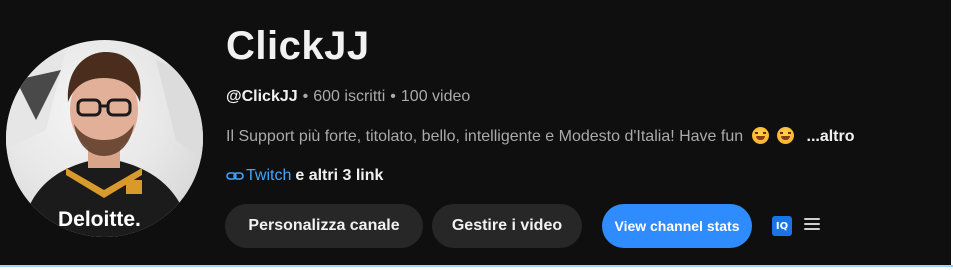 Image resolution: width=953 pixels, height=270 pixels. What do you see at coordinates (435, 96) in the screenshot?
I see `video-count: 100 video` at bounding box center [435, 96].